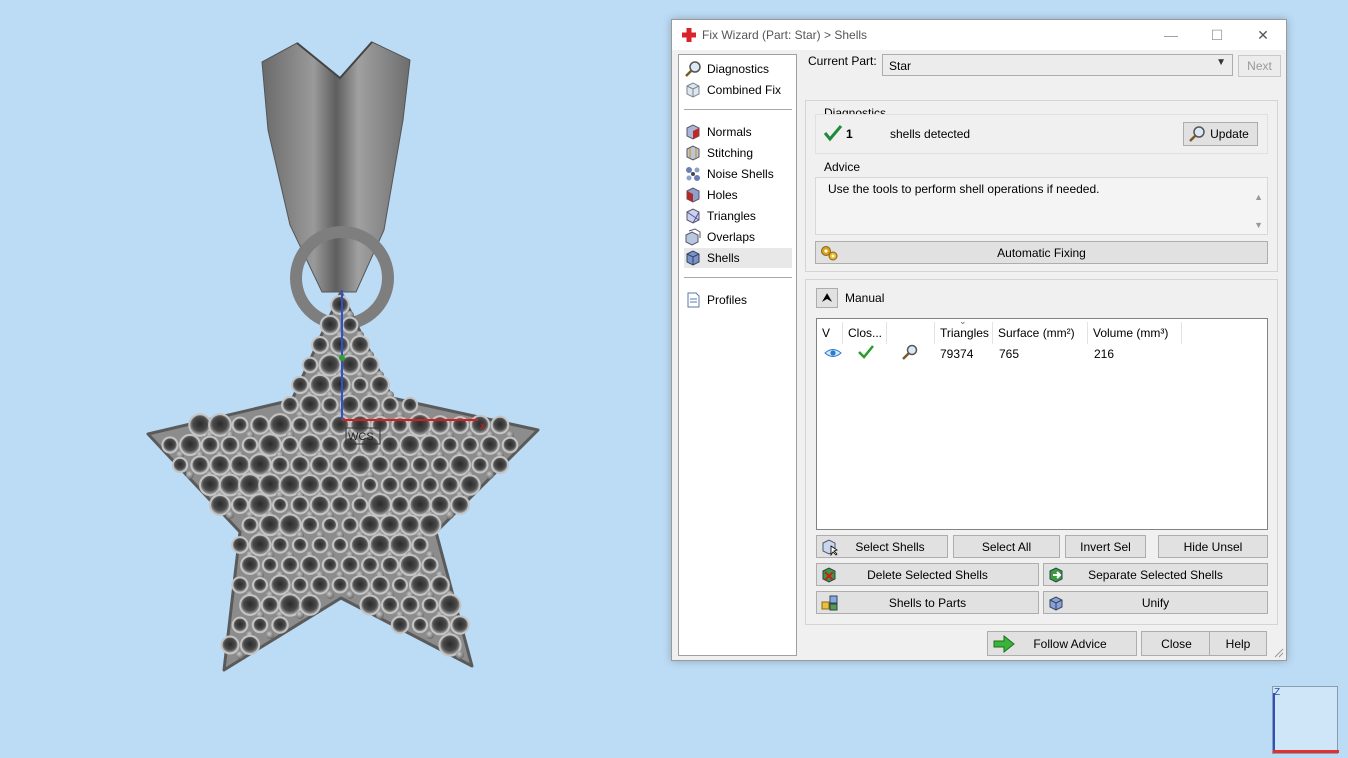  What do you see at coordinates (1057, 65) in the screenshot?
I see `current-part-select: Star ▼` at bounding box center [1057, 65].